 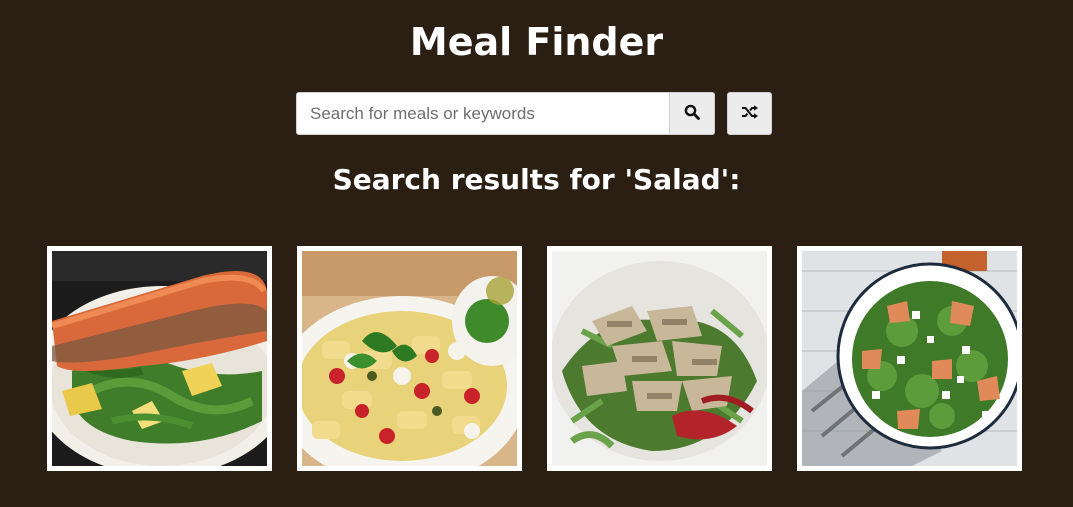 I want to click on search-icon, so click(x=692, y=113).